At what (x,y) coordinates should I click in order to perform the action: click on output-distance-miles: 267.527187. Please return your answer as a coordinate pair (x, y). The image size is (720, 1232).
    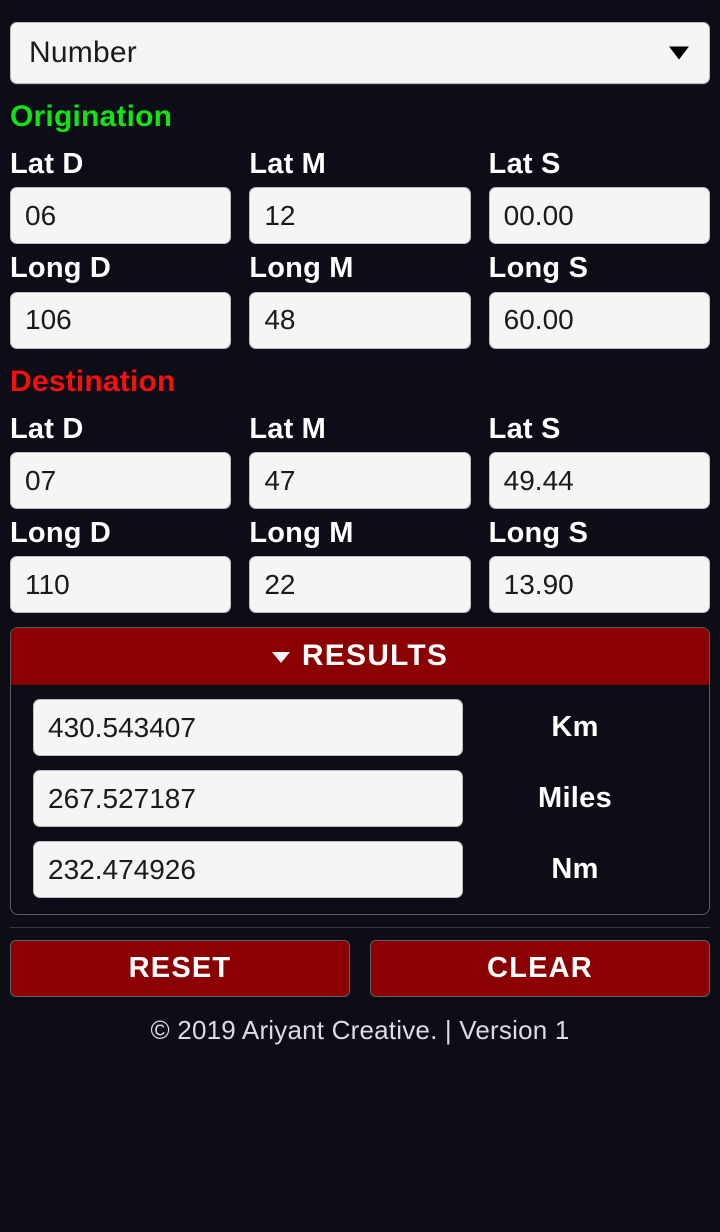
    Looking at the image, I should click on (248, 799).